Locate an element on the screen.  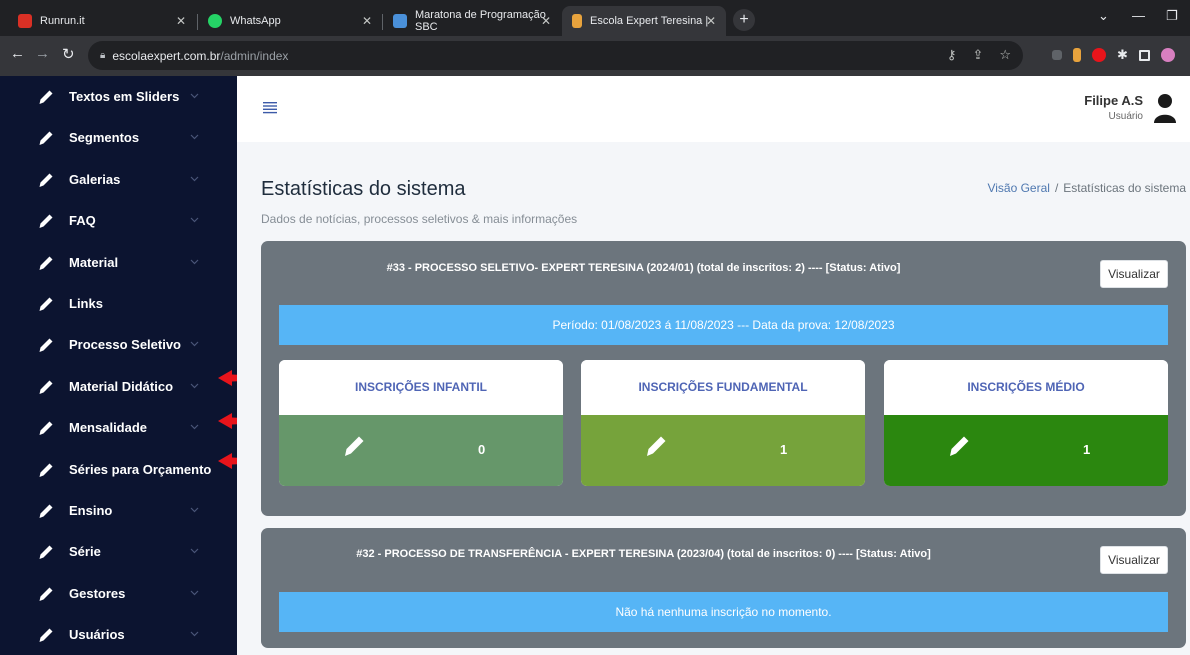
user-avatar-icon is located at coordinates (1165, 108).